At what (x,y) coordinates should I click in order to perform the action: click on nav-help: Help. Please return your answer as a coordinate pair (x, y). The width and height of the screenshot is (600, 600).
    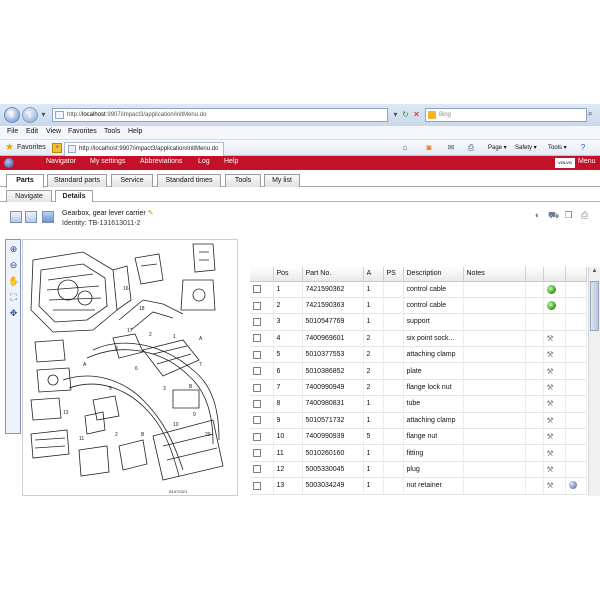
    Looking at the image, I should click on (231, 161).